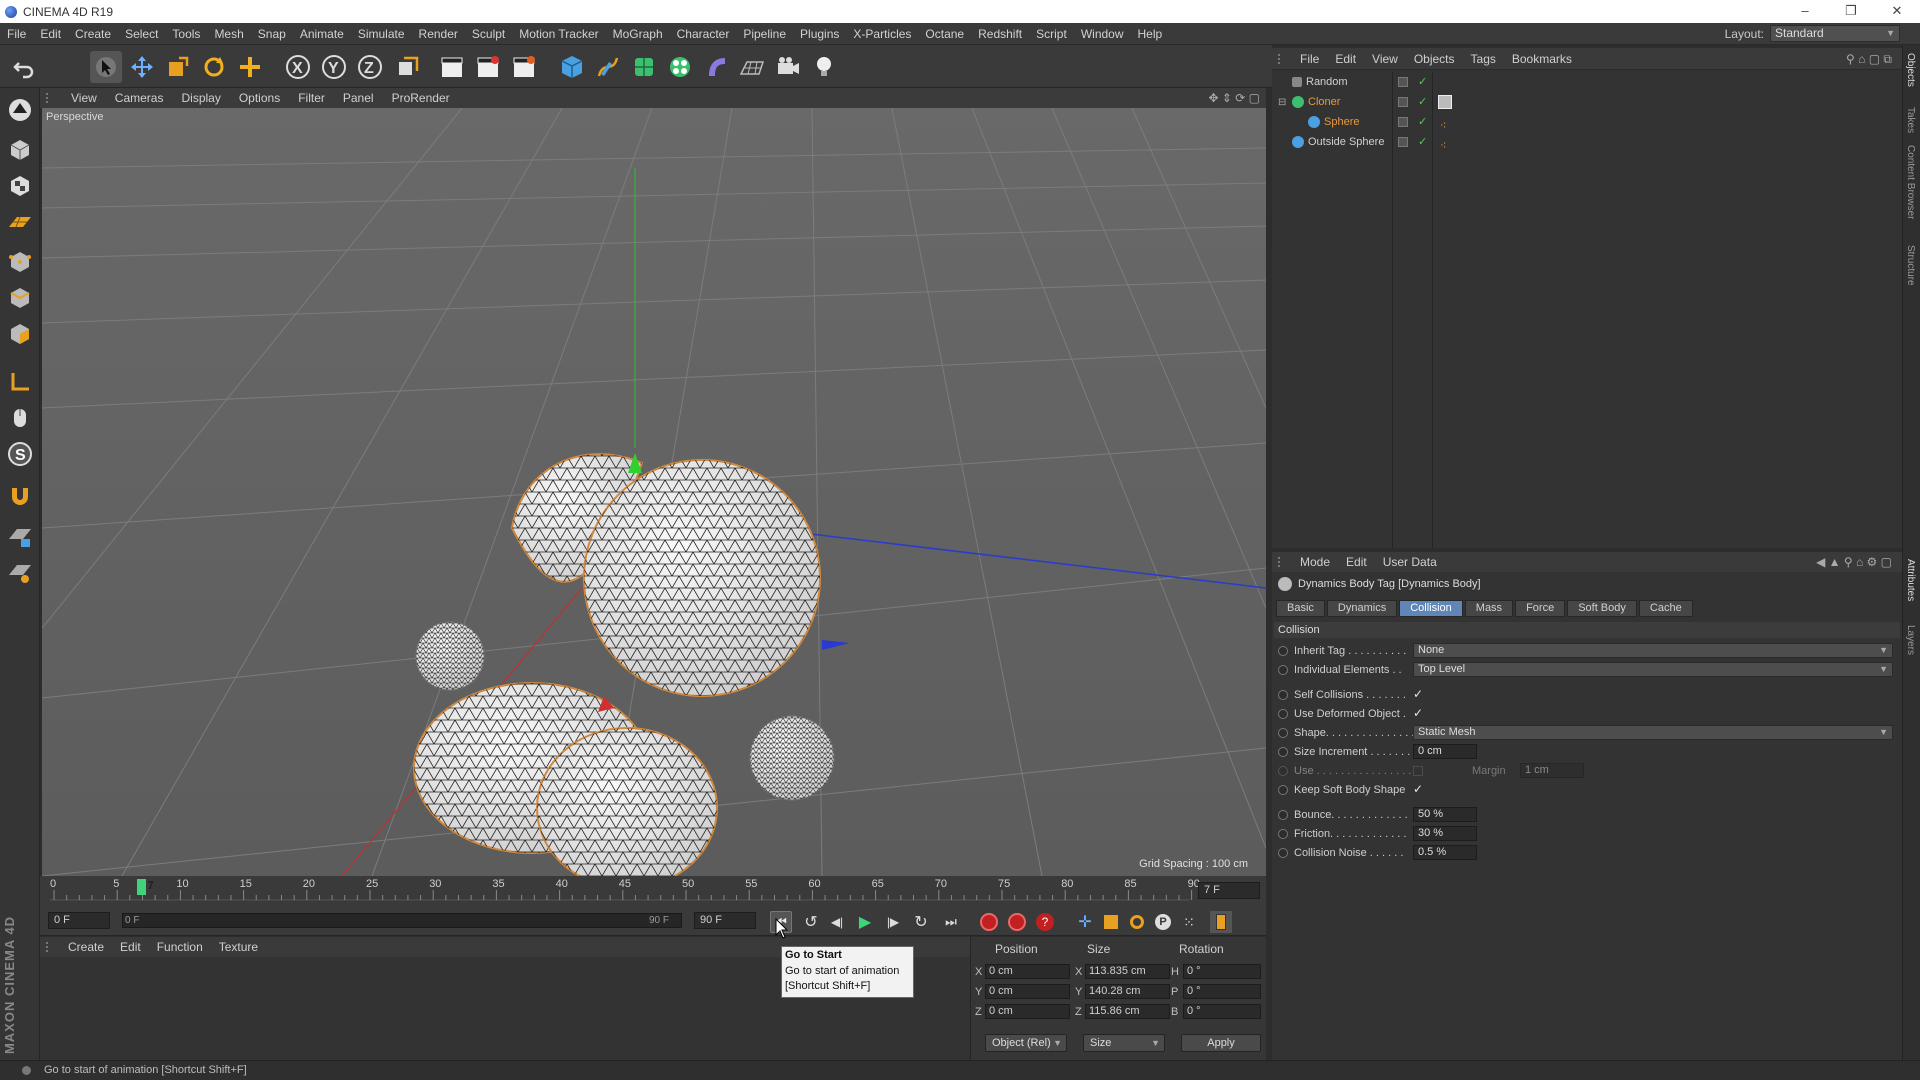  What do you see at coordinates (1027, 991) in the screenshot?
I see `pos-y-field: 0 cm` at bounding box center [1027, 991].